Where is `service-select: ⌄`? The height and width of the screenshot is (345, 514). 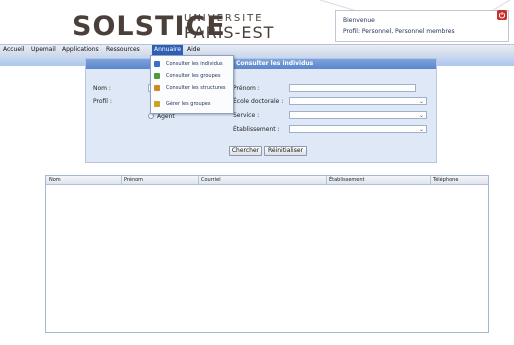 service-select: ⌄ is located at coordinates (358, 115).